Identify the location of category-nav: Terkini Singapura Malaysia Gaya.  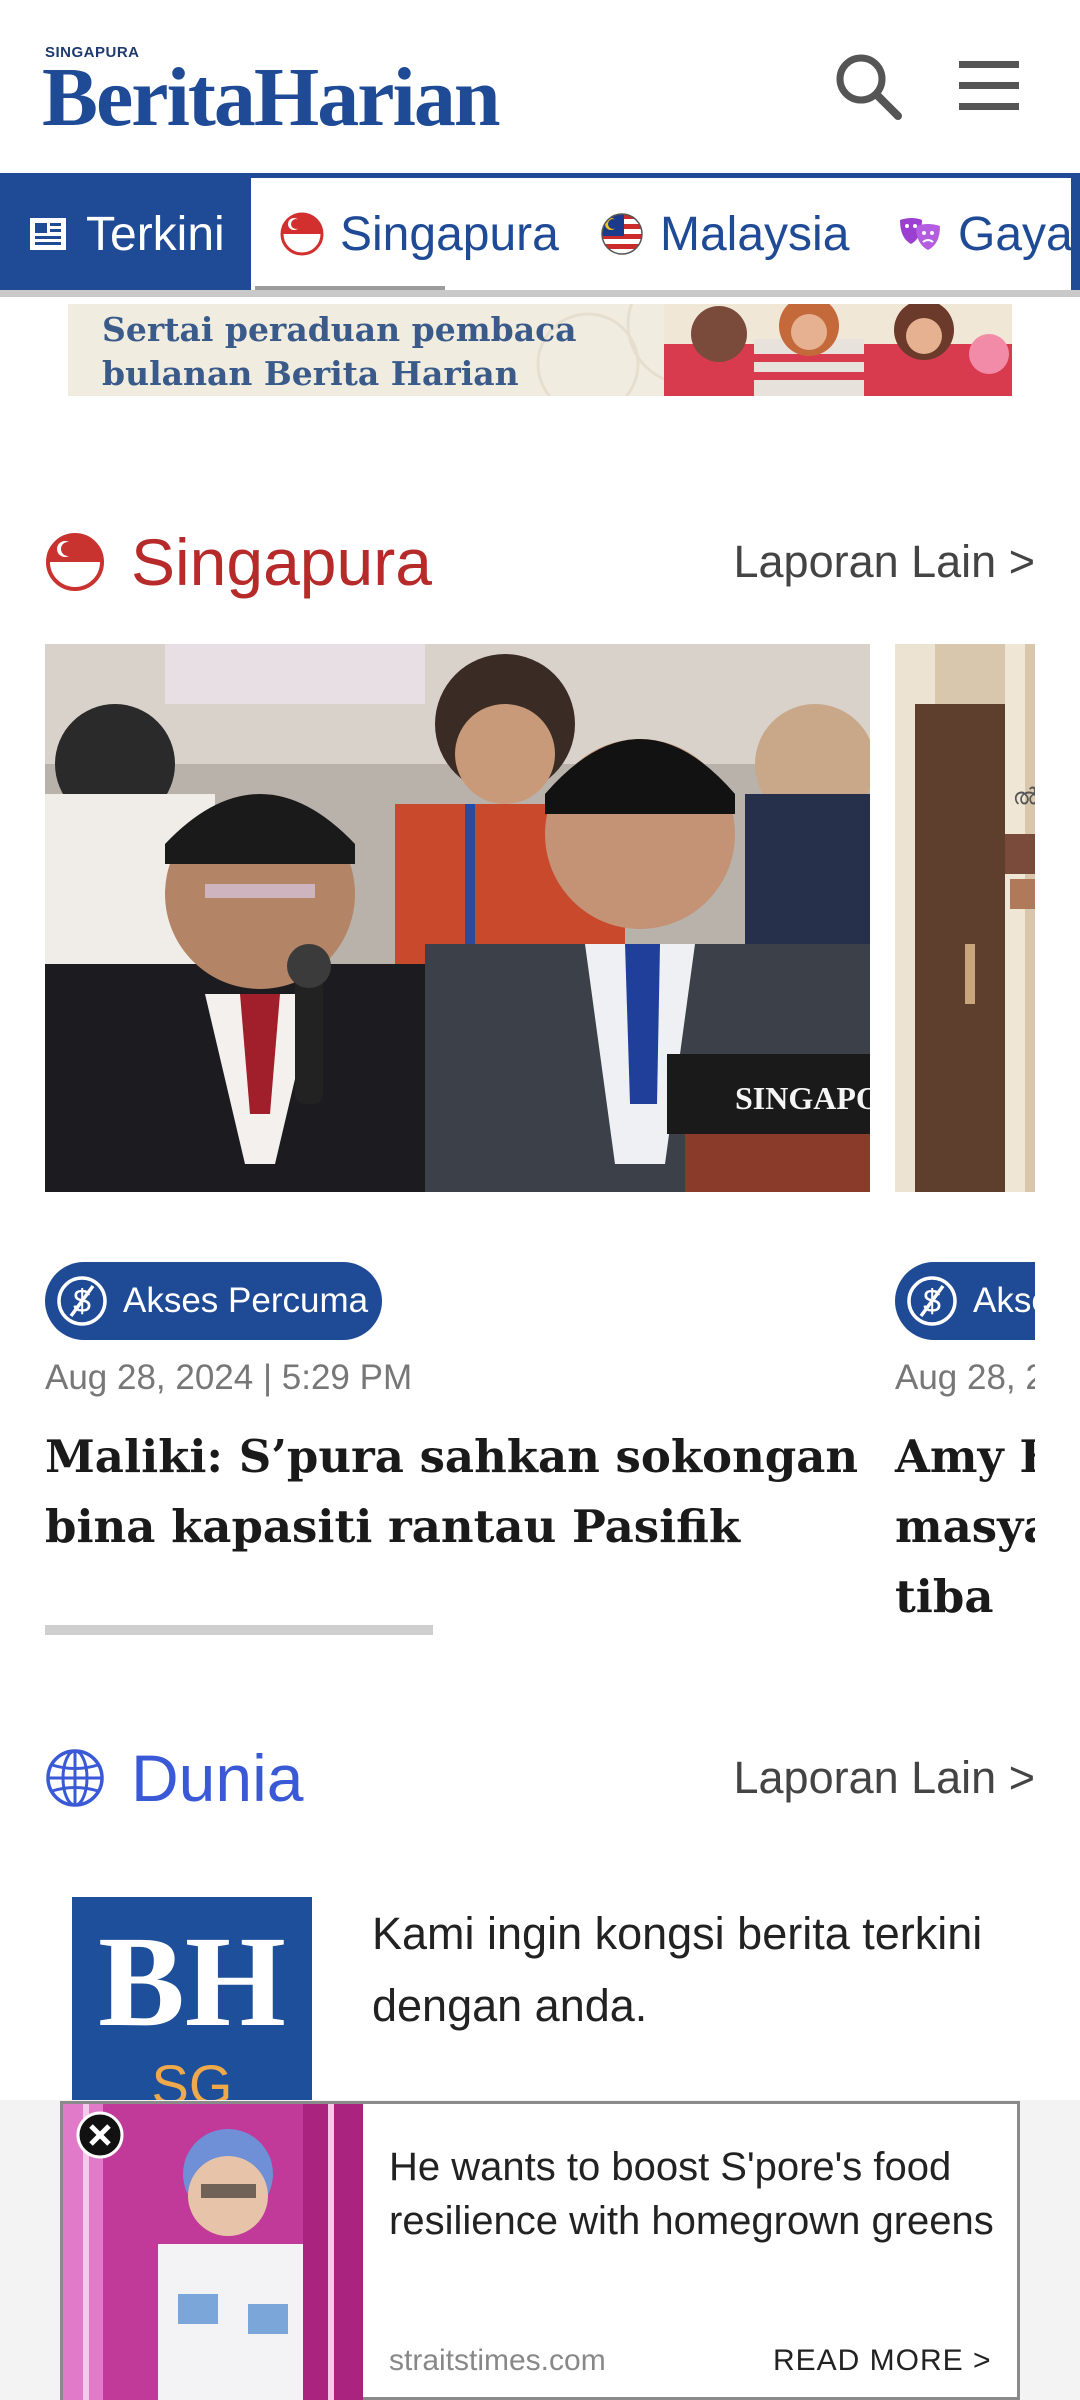
(540, 235).